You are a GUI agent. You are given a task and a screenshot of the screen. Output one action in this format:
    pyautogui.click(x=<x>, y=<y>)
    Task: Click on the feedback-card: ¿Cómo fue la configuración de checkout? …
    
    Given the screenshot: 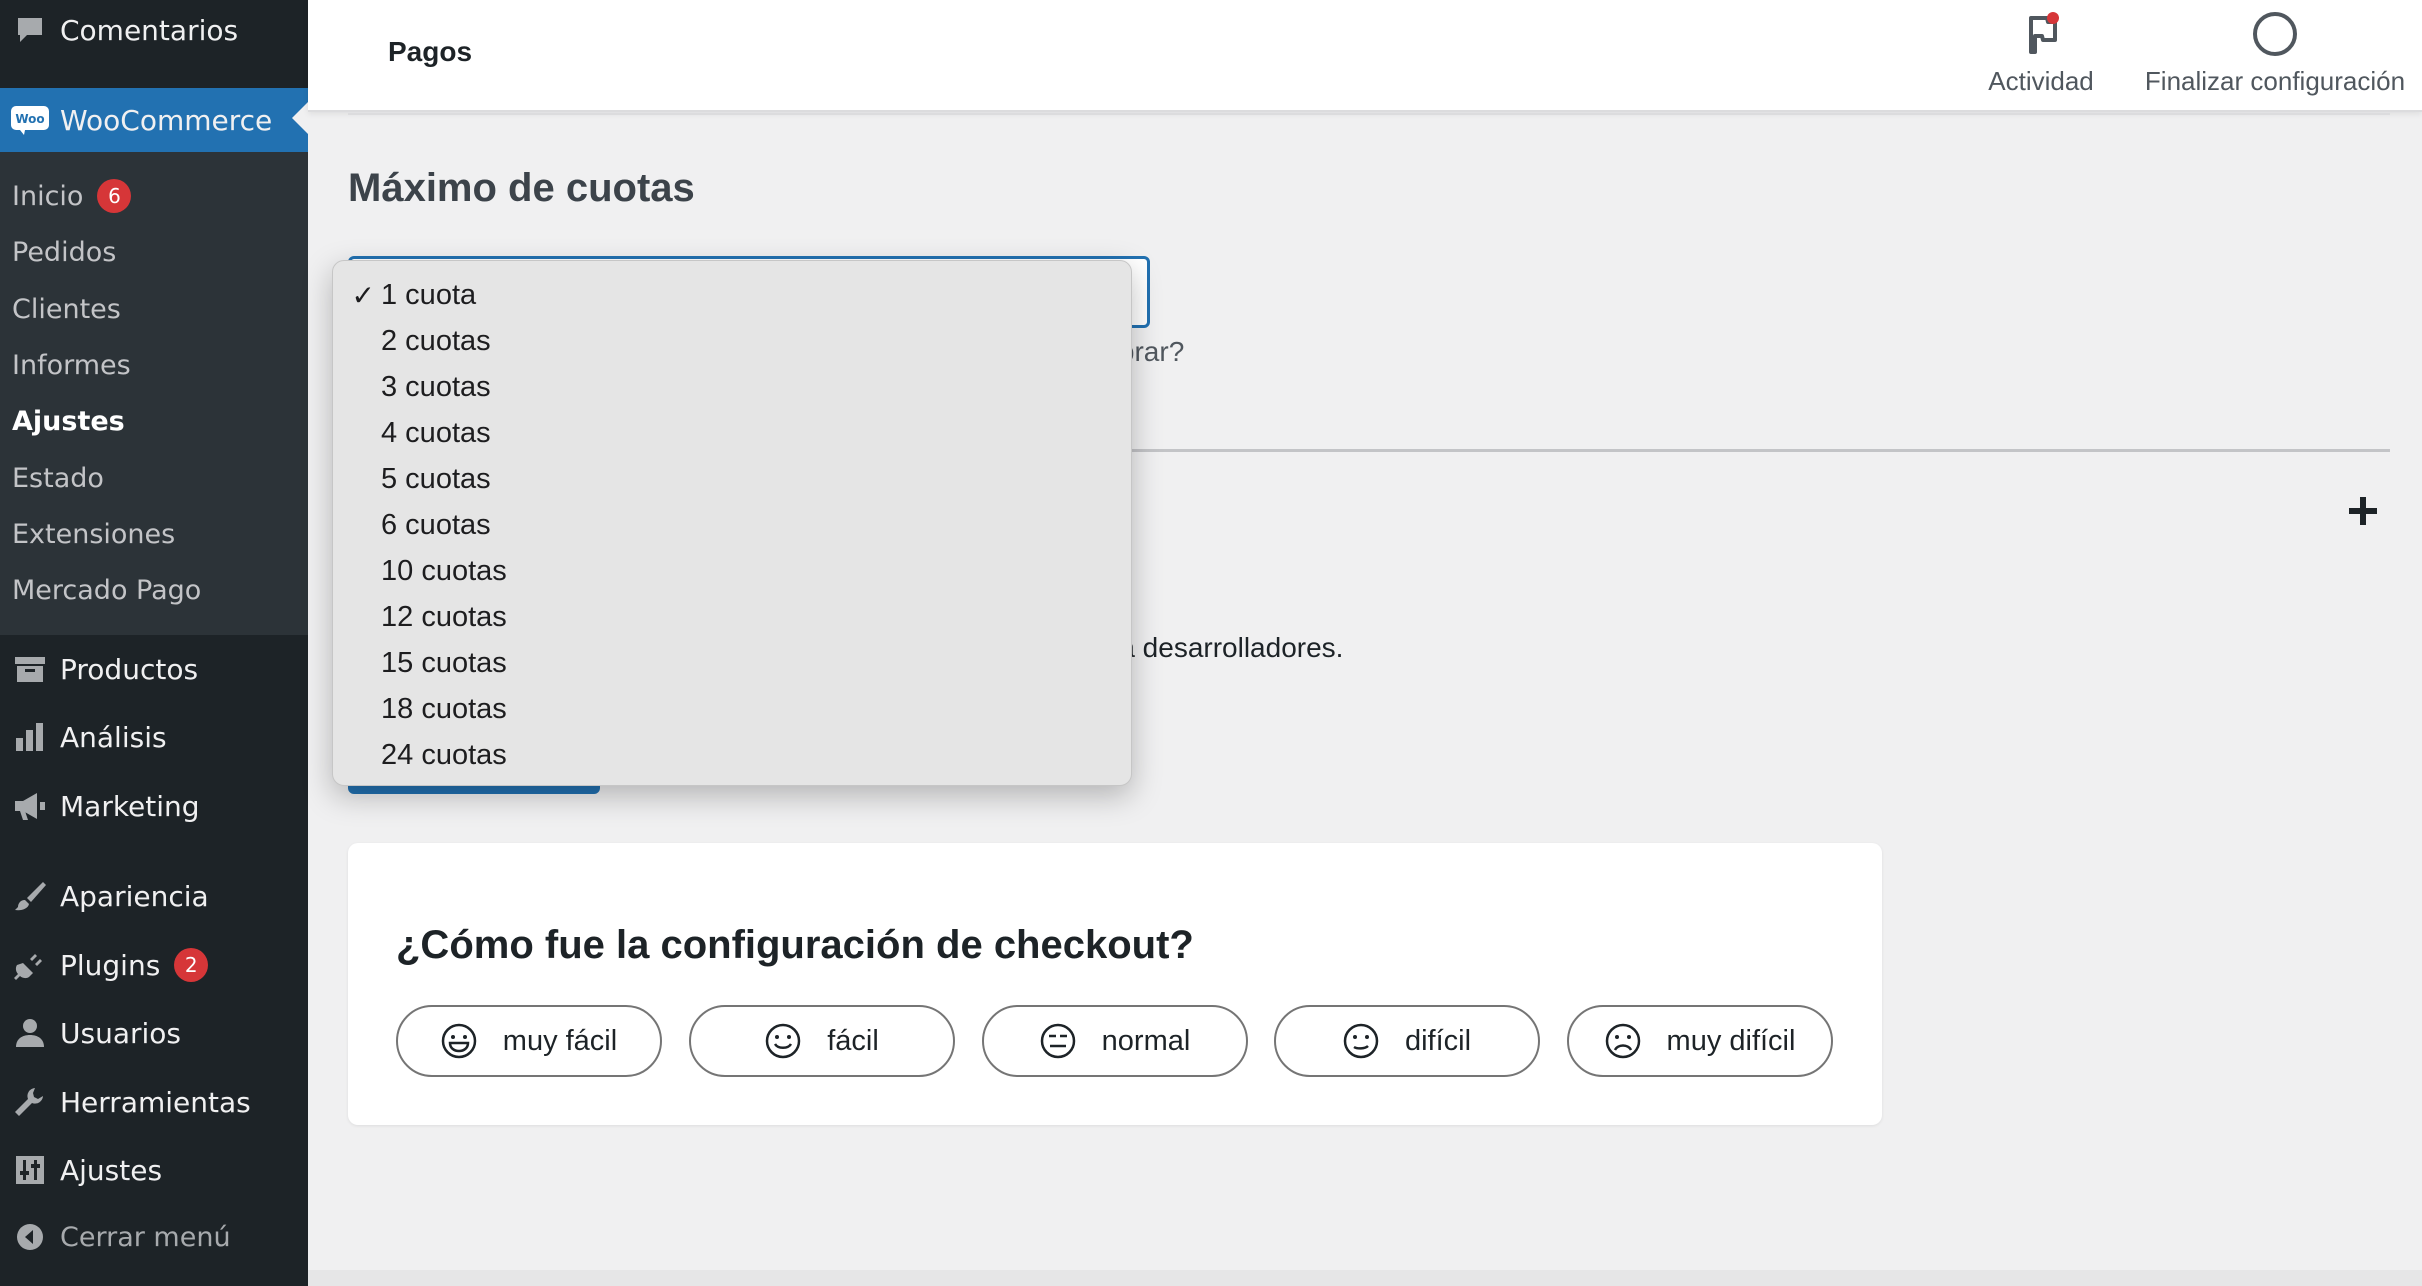 What is the action you would take?
    pyautogui.click(x=1115, y=984)
    